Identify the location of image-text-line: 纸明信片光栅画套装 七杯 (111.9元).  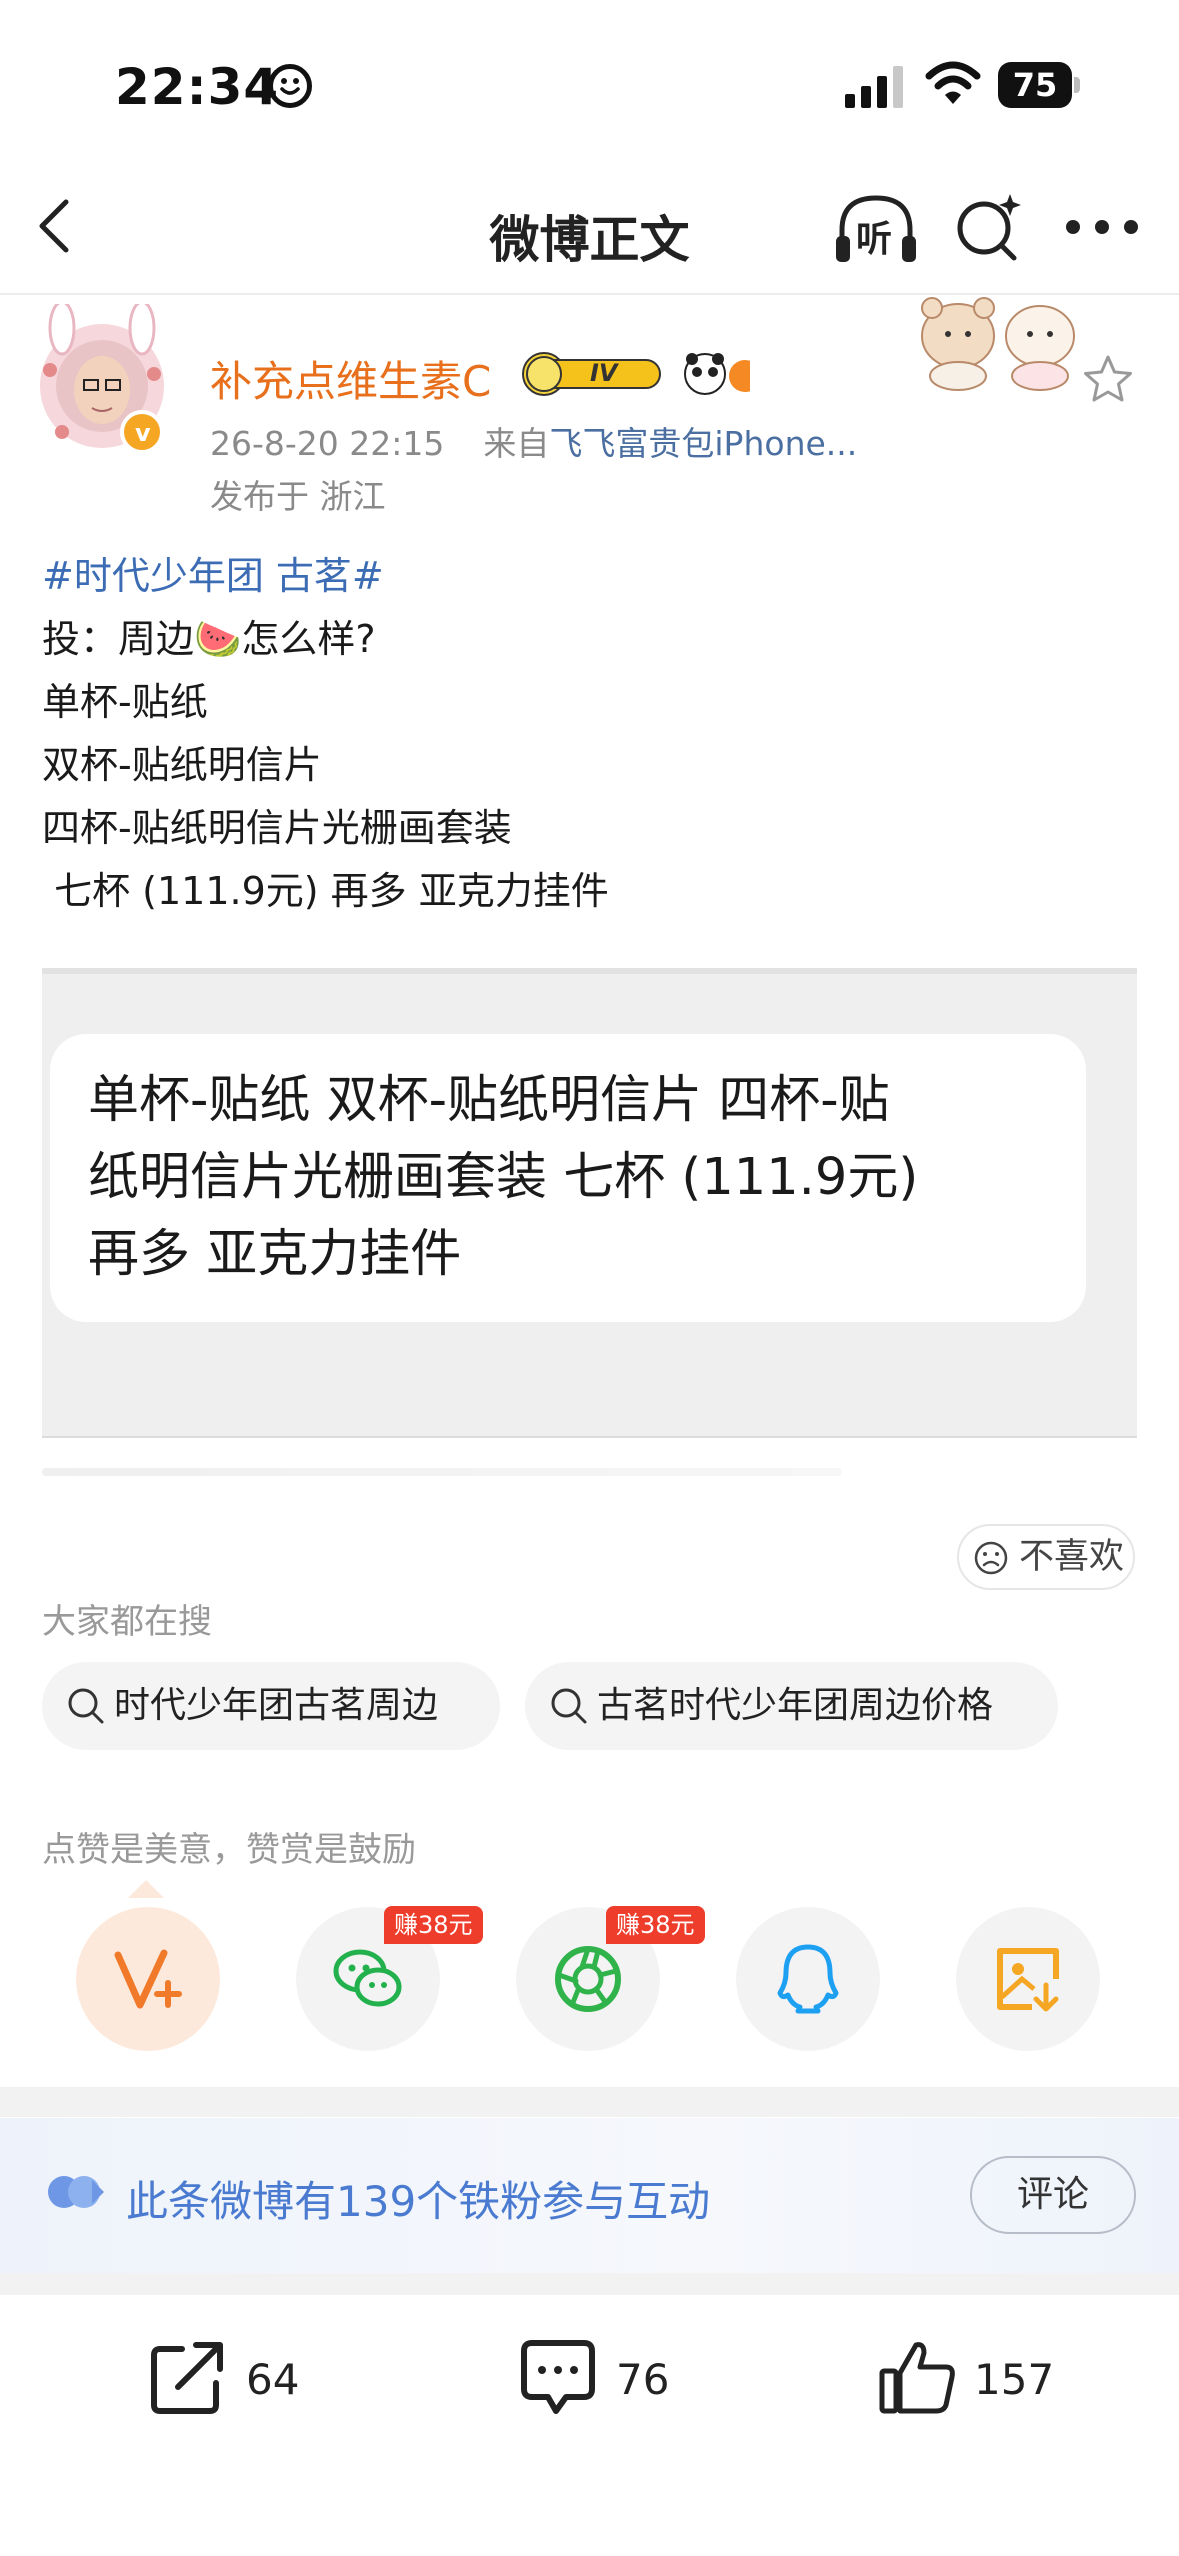
(503, 1177).